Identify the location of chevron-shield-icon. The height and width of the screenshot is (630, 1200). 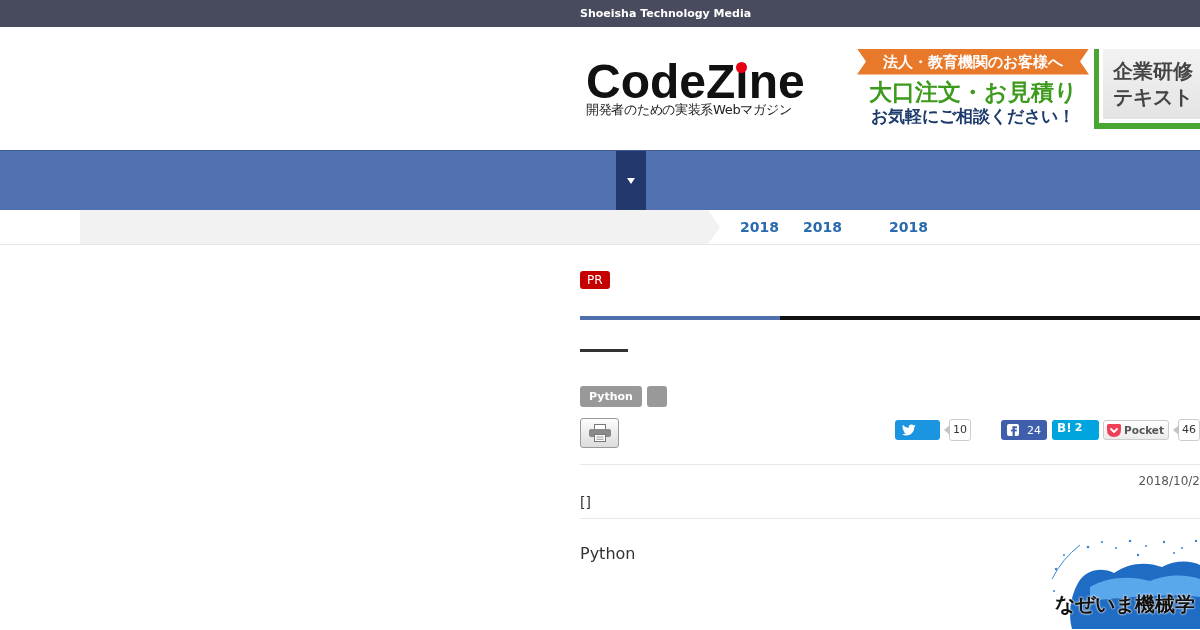
(1114, 430).